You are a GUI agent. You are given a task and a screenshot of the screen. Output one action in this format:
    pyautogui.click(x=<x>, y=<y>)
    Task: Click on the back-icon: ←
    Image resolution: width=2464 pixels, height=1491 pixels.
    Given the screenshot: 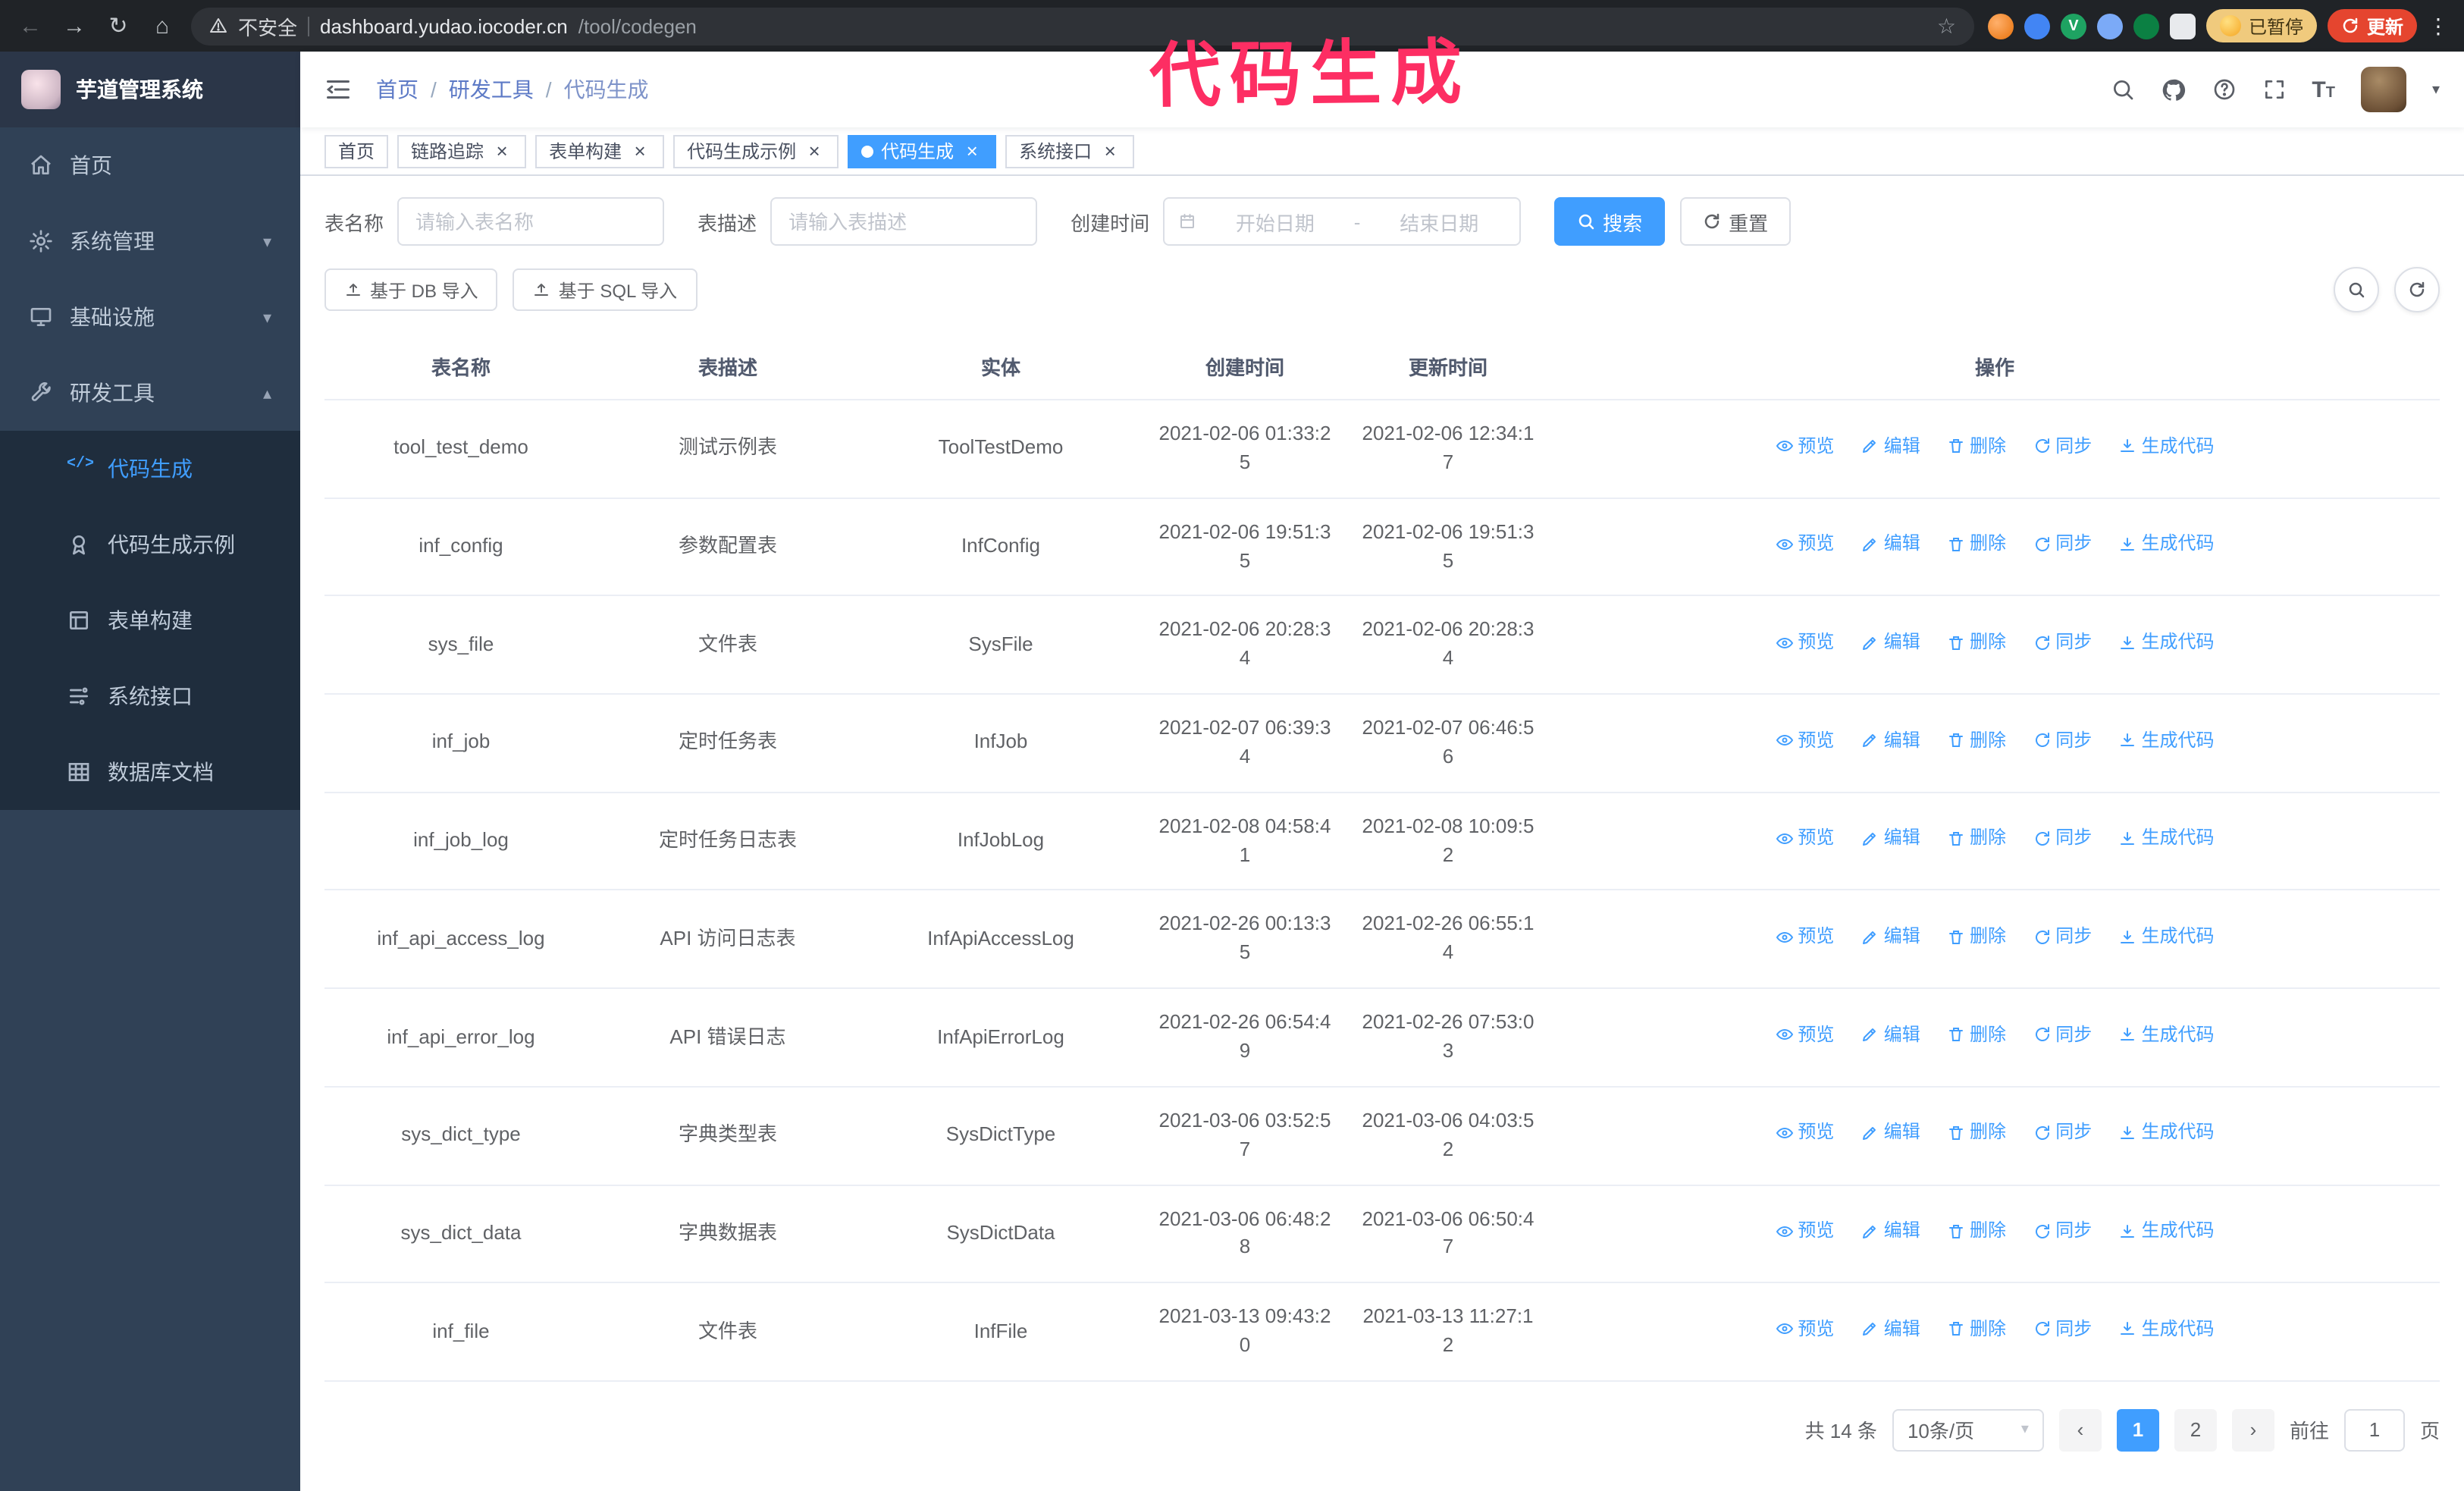 What is the action you would take?
    pyautogui.click(x=30, y=26)
    